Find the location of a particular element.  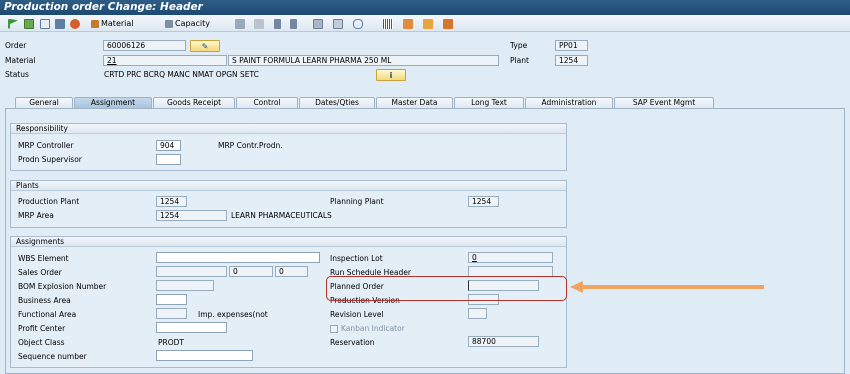

capacity-icon is located at coordinates (169, 23).